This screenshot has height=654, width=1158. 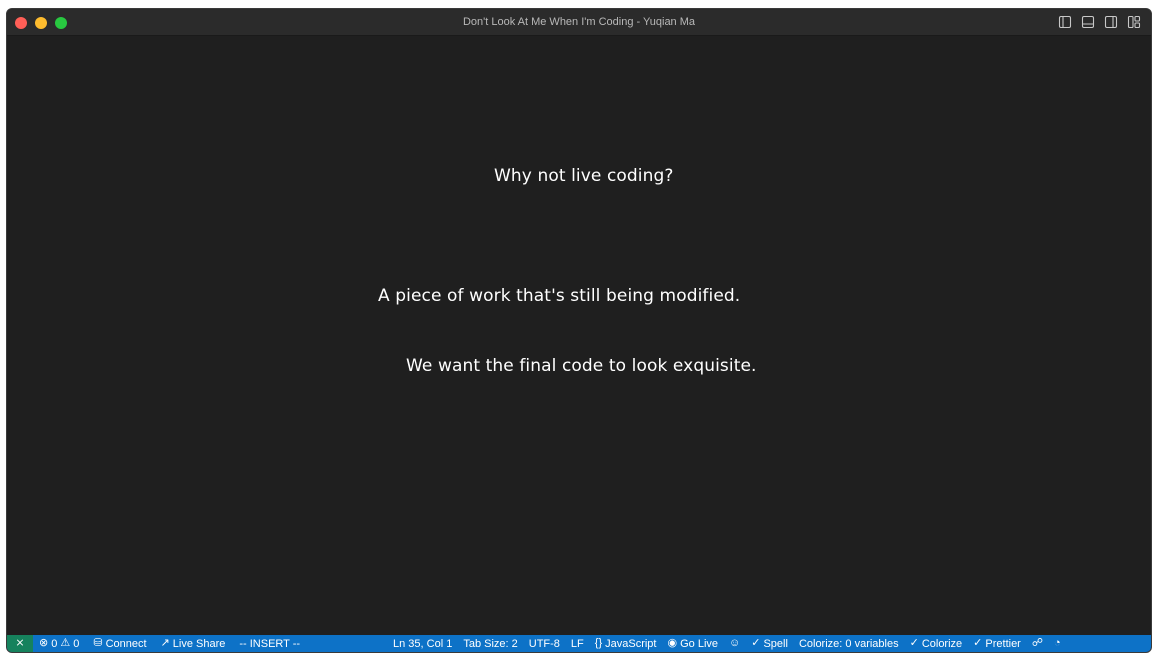 What do you see at coordinates (1003, 643) in the screenshot?
I see `prettier-label: Prettier` at bounding box center [1003, 643].